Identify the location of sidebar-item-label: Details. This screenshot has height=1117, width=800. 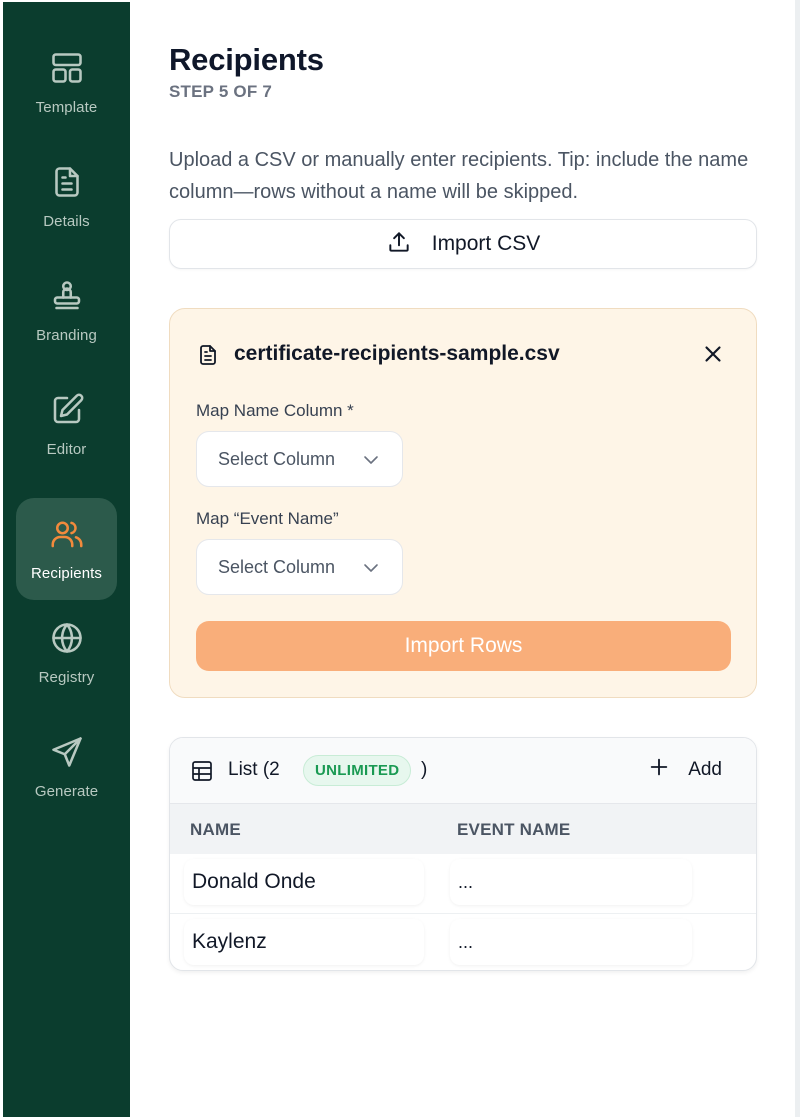
(66, 221).